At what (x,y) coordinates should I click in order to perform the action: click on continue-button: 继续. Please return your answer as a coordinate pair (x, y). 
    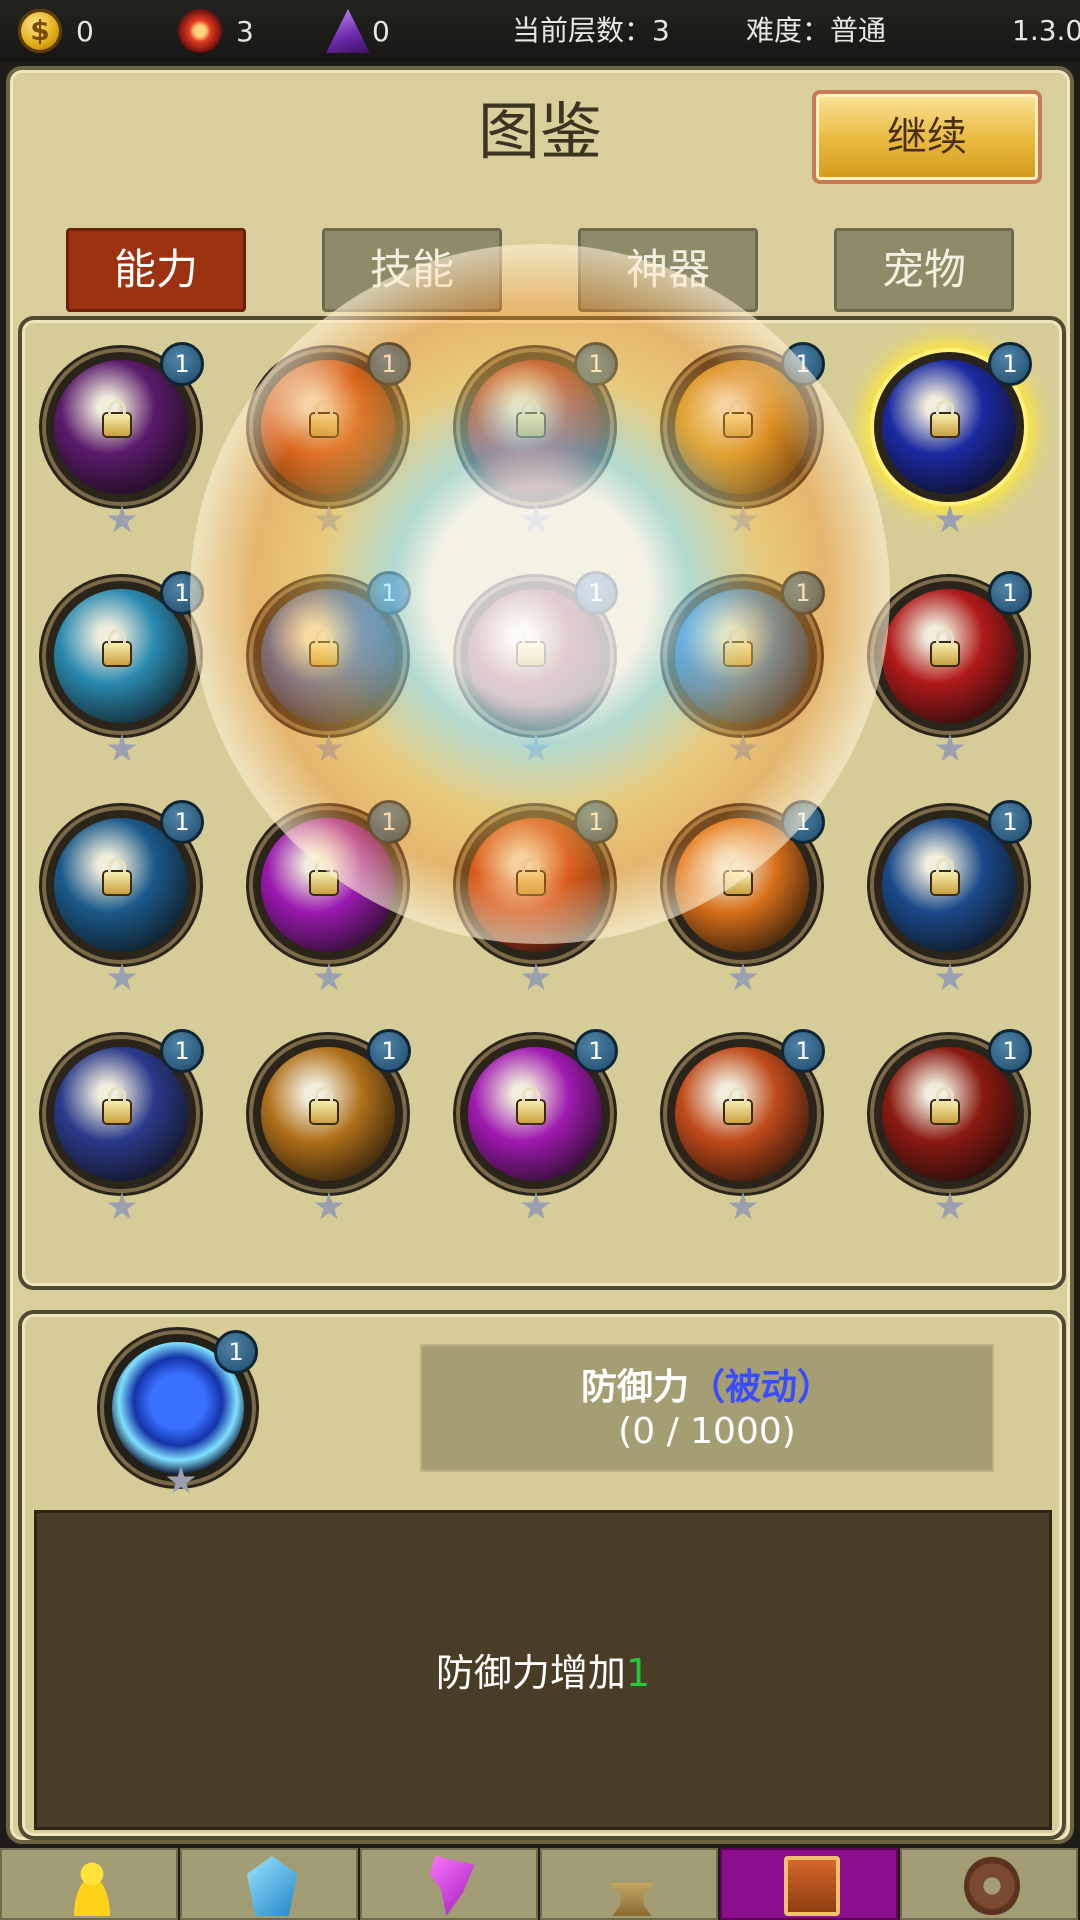
    Looking at the image, I should click on (927, 137).